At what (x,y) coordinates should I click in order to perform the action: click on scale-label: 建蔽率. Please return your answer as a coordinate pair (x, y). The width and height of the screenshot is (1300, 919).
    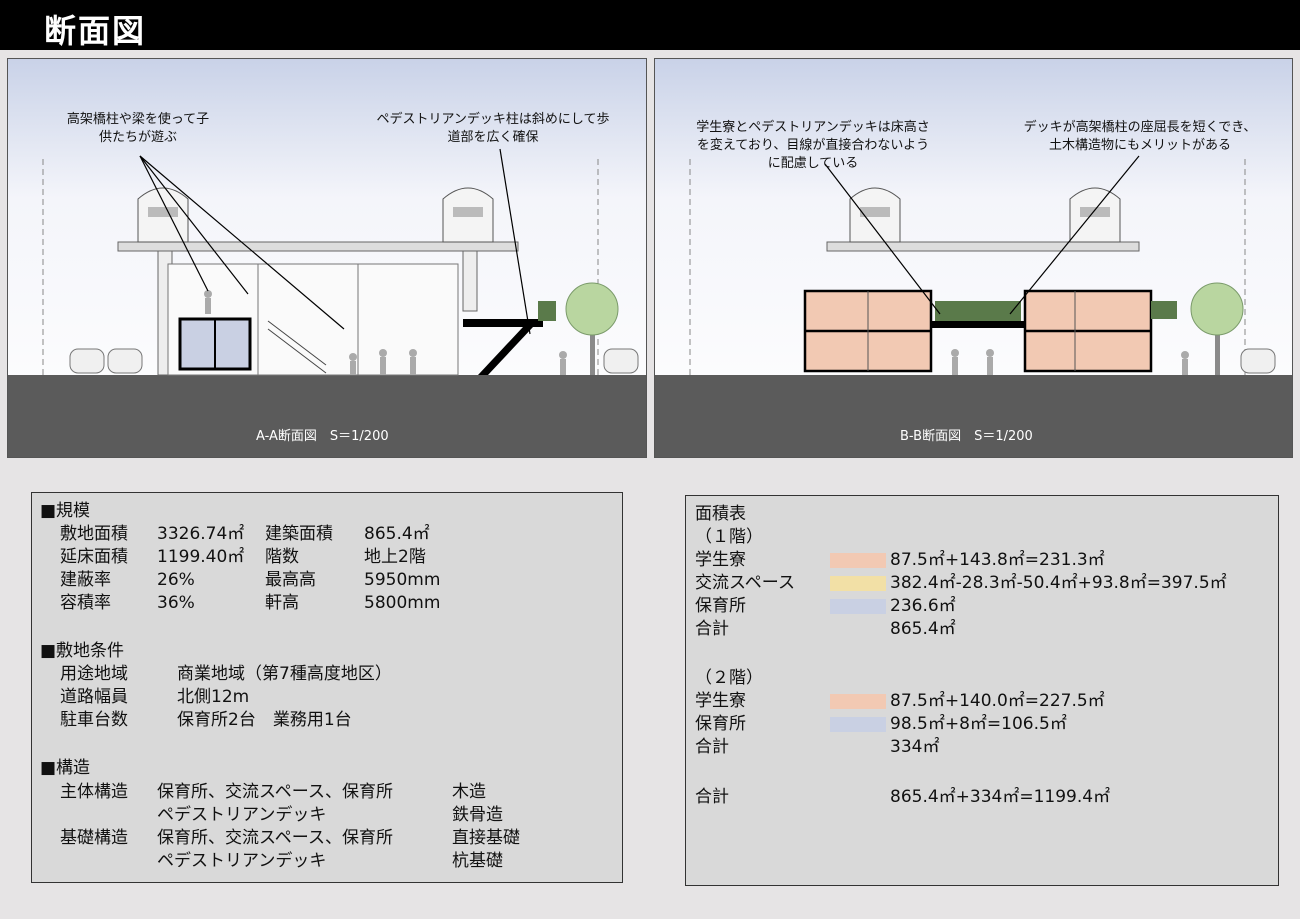
    Looking at the image, I should click on (85, 580).